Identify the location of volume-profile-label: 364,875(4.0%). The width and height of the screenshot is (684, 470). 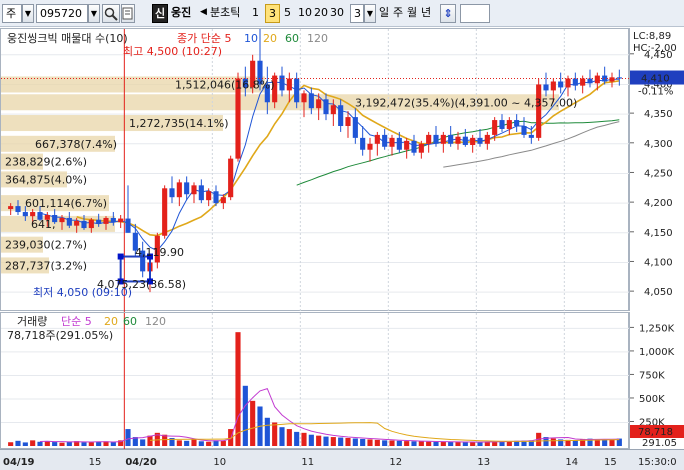
(46, 179).